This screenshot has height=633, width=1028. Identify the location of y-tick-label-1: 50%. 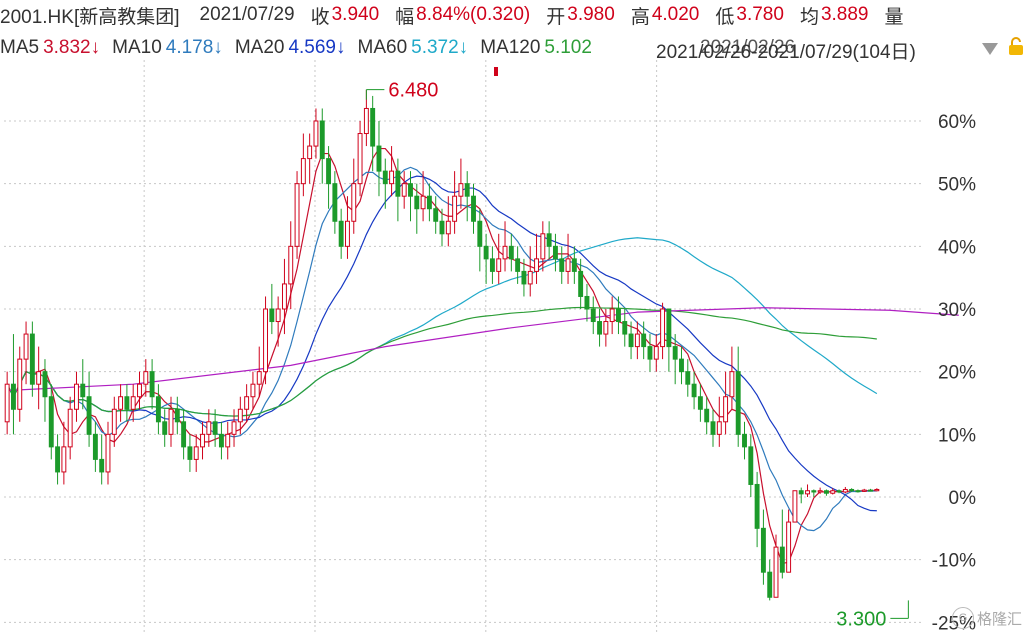
(957, 185).